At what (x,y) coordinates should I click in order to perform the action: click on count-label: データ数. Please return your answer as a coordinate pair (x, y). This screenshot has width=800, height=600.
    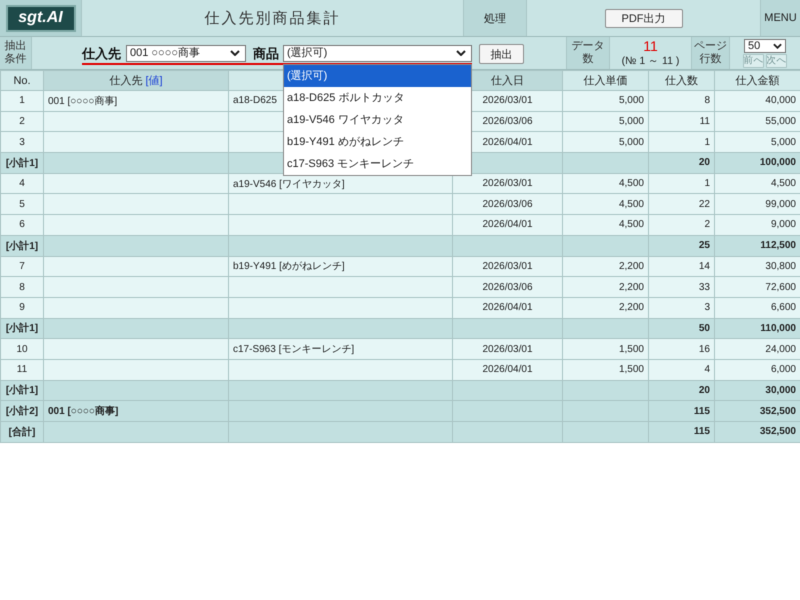
    Looking at the image, I should click on (588, 53).